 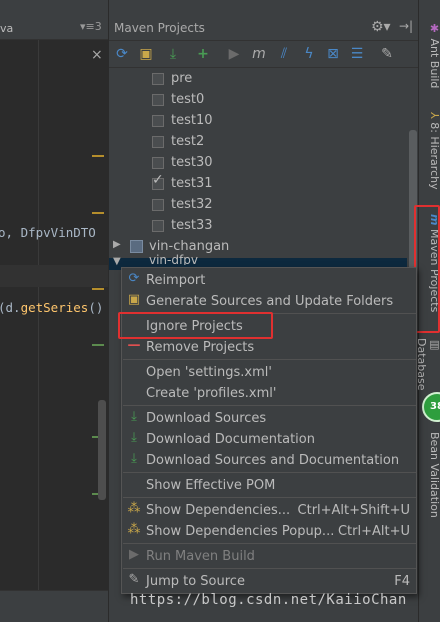 I want to click on profile-label: test10, so click(x=192, y=120).